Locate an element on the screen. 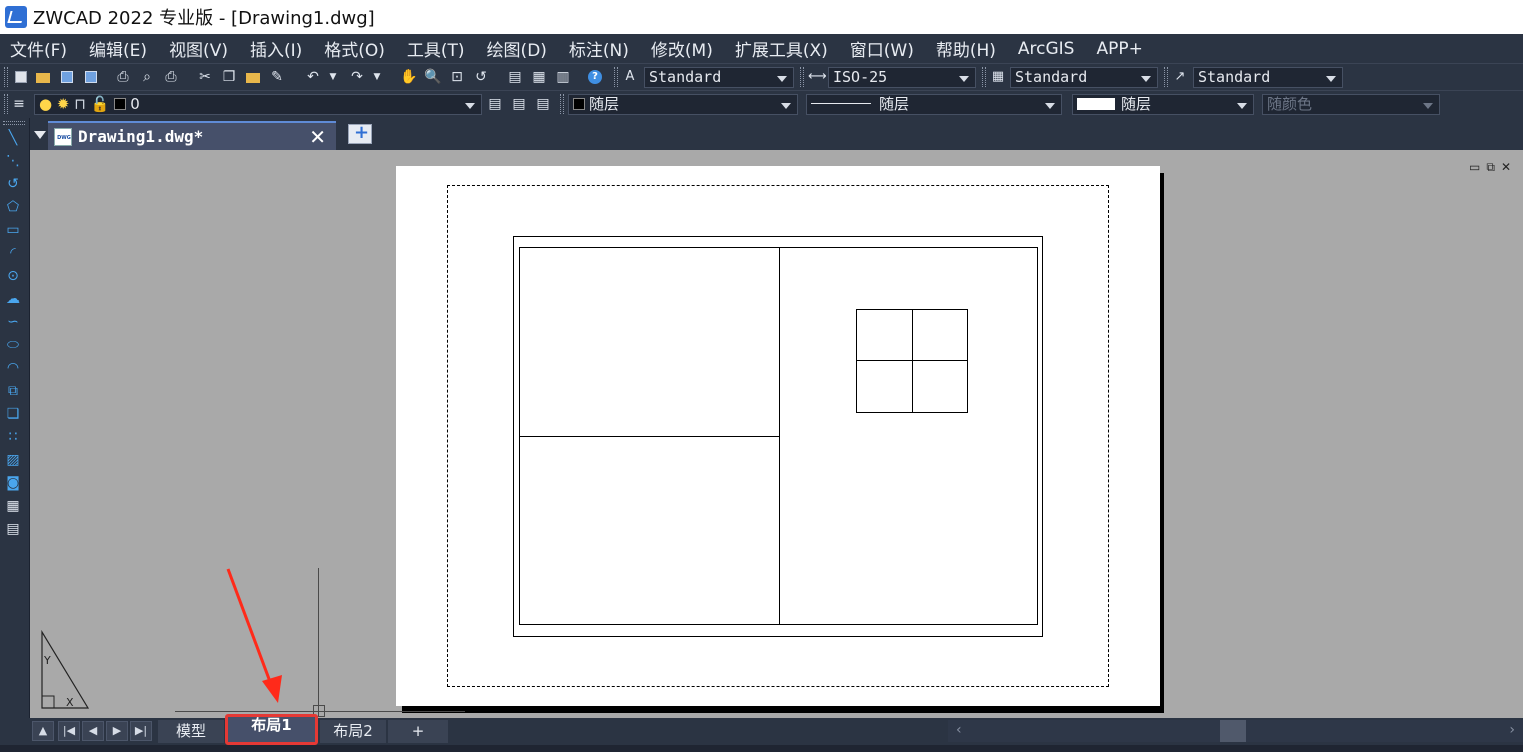 The height and width of the screenshot is (752, 1523). menu-draw: 绘图(D) is located at coordinates (517, 48).